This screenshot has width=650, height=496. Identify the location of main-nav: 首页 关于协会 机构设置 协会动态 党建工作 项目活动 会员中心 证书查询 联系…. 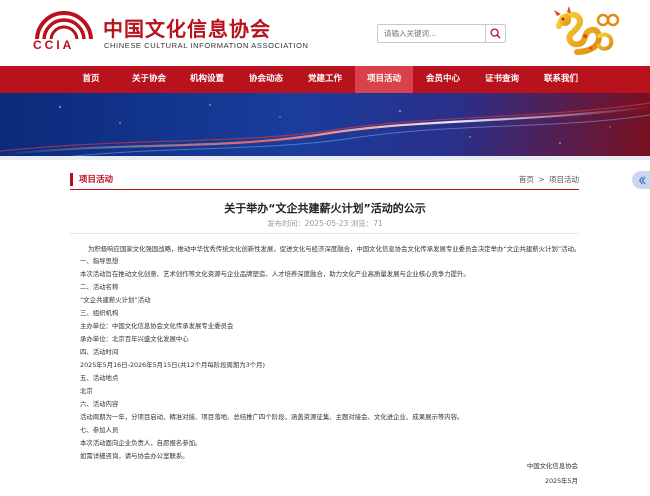
(325, 79).